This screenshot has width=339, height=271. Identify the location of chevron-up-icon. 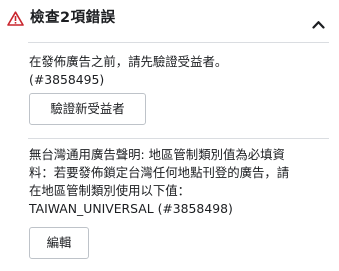
(318, 21).